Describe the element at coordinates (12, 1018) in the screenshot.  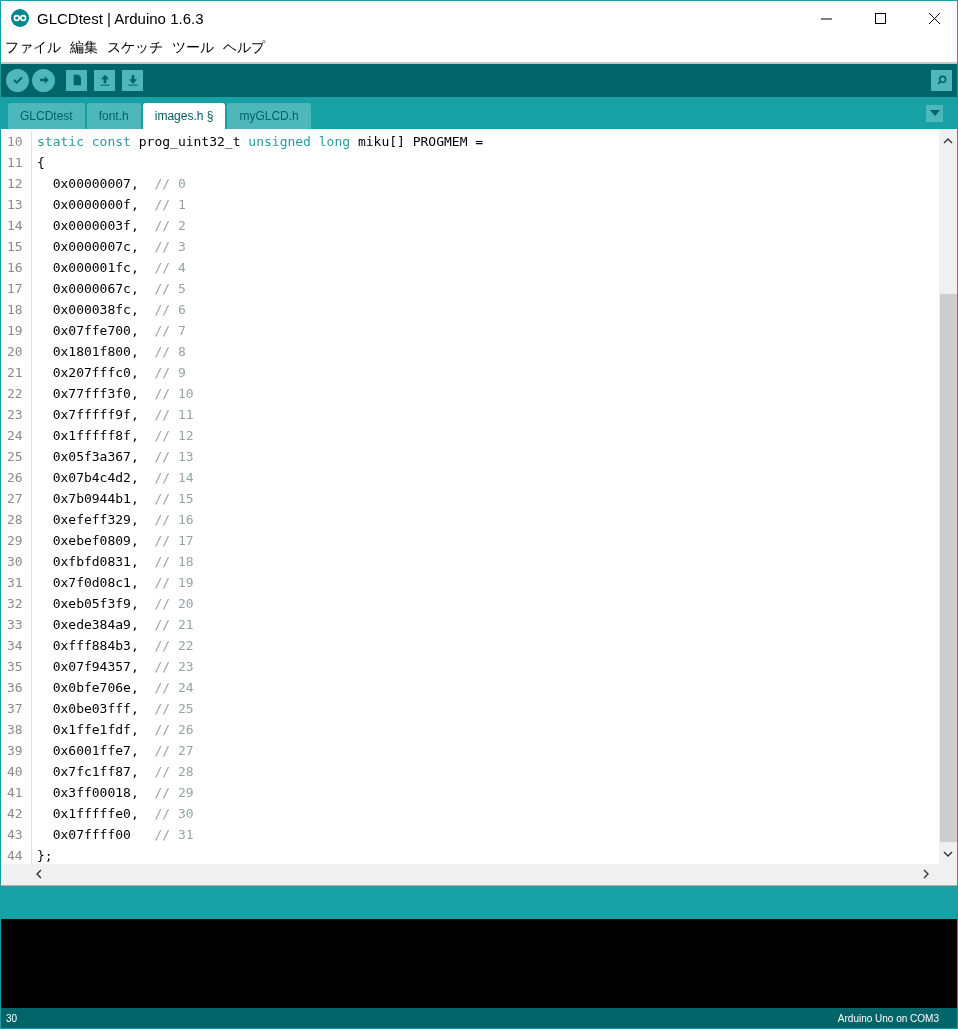
I see `line-number-status: 30` at that location.